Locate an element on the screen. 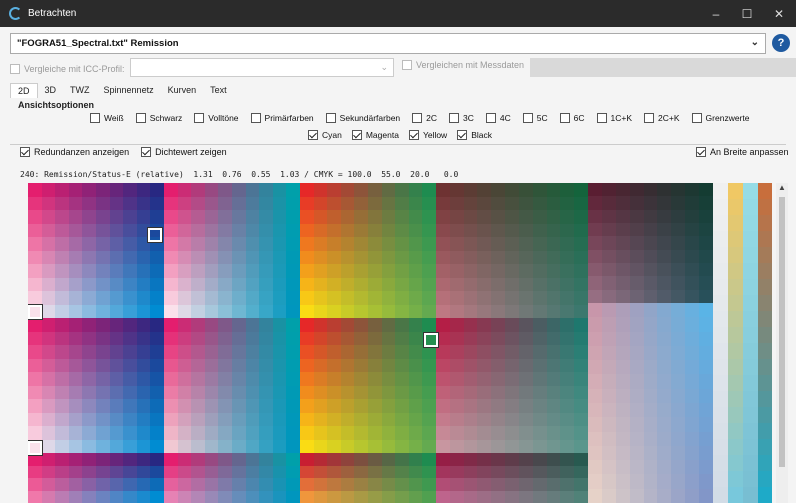 The height and width of the screenshot is (503, 796). option-vollt-ne: Volltöne is located at coordinates (216, 118).